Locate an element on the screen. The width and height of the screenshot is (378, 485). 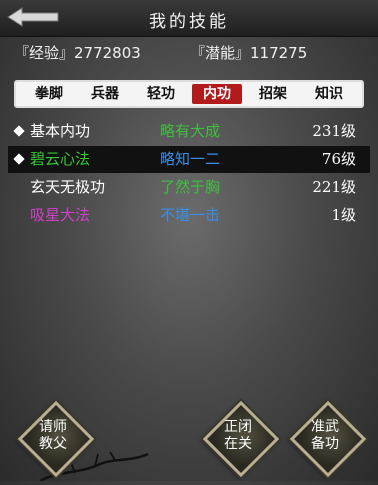
ask-master-label: 请师 教父 is located at coordinates (53, 435).